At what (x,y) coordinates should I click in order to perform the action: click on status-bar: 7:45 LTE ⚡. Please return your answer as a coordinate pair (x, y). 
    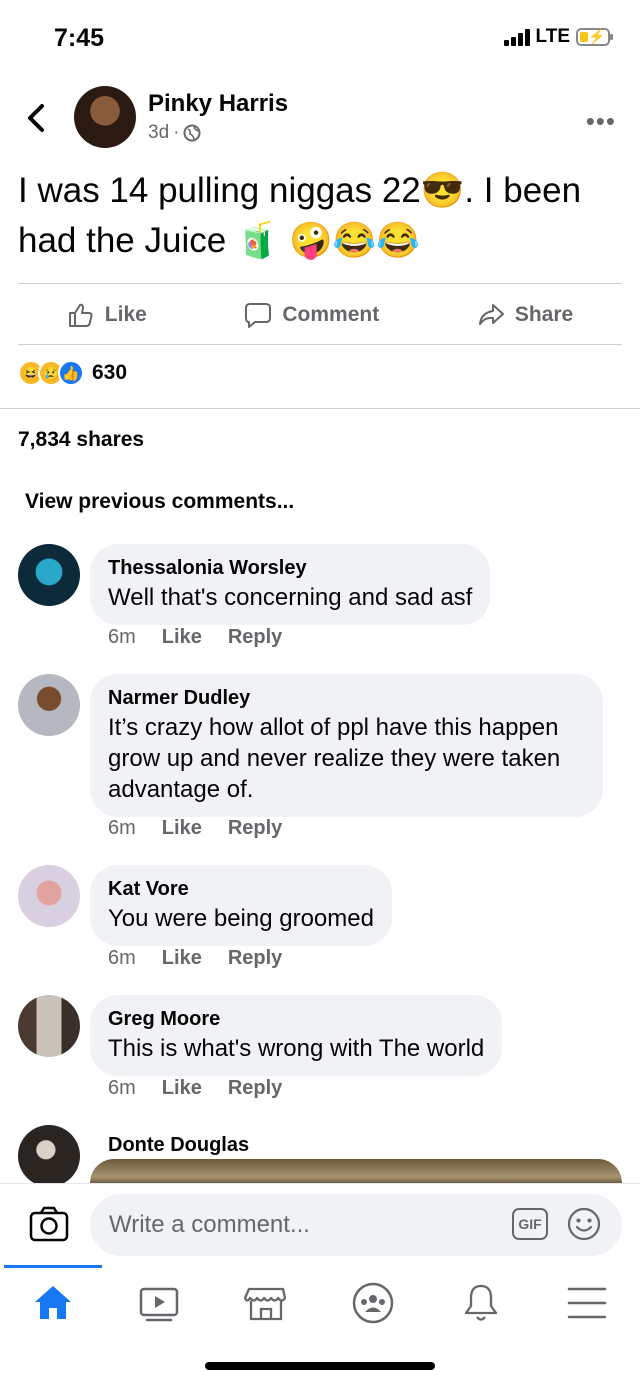
    Looking at the image, I should click on (320, 37).